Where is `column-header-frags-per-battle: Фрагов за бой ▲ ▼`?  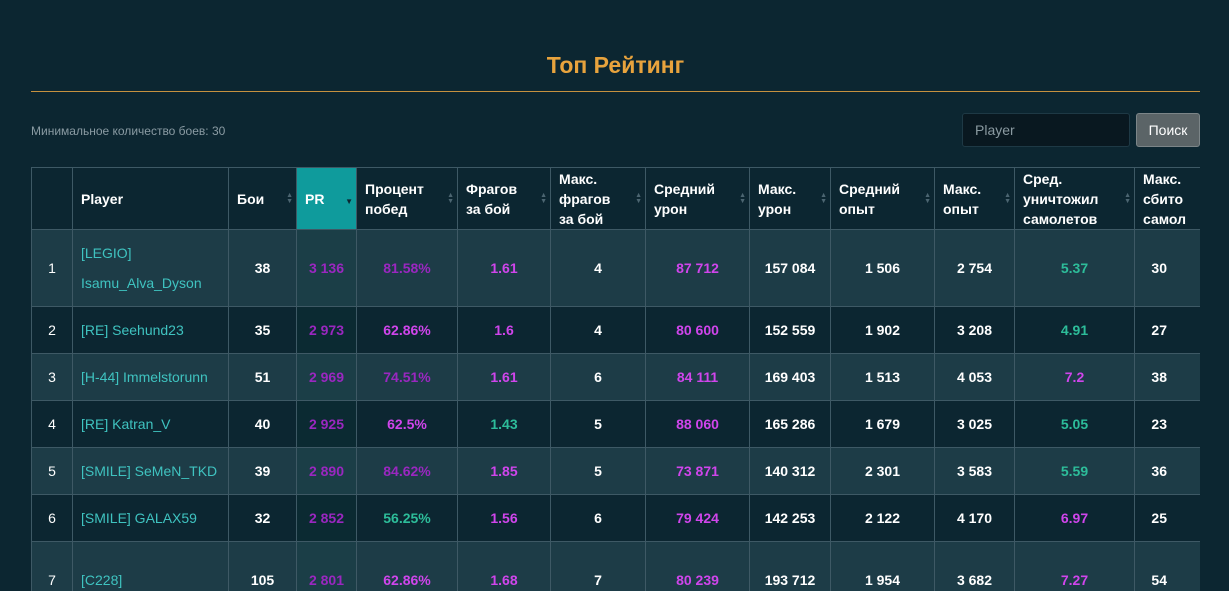
column-header-frags-per-battle: Фрагов за бой ▲ ▼ is located at coordinates (504, 198).